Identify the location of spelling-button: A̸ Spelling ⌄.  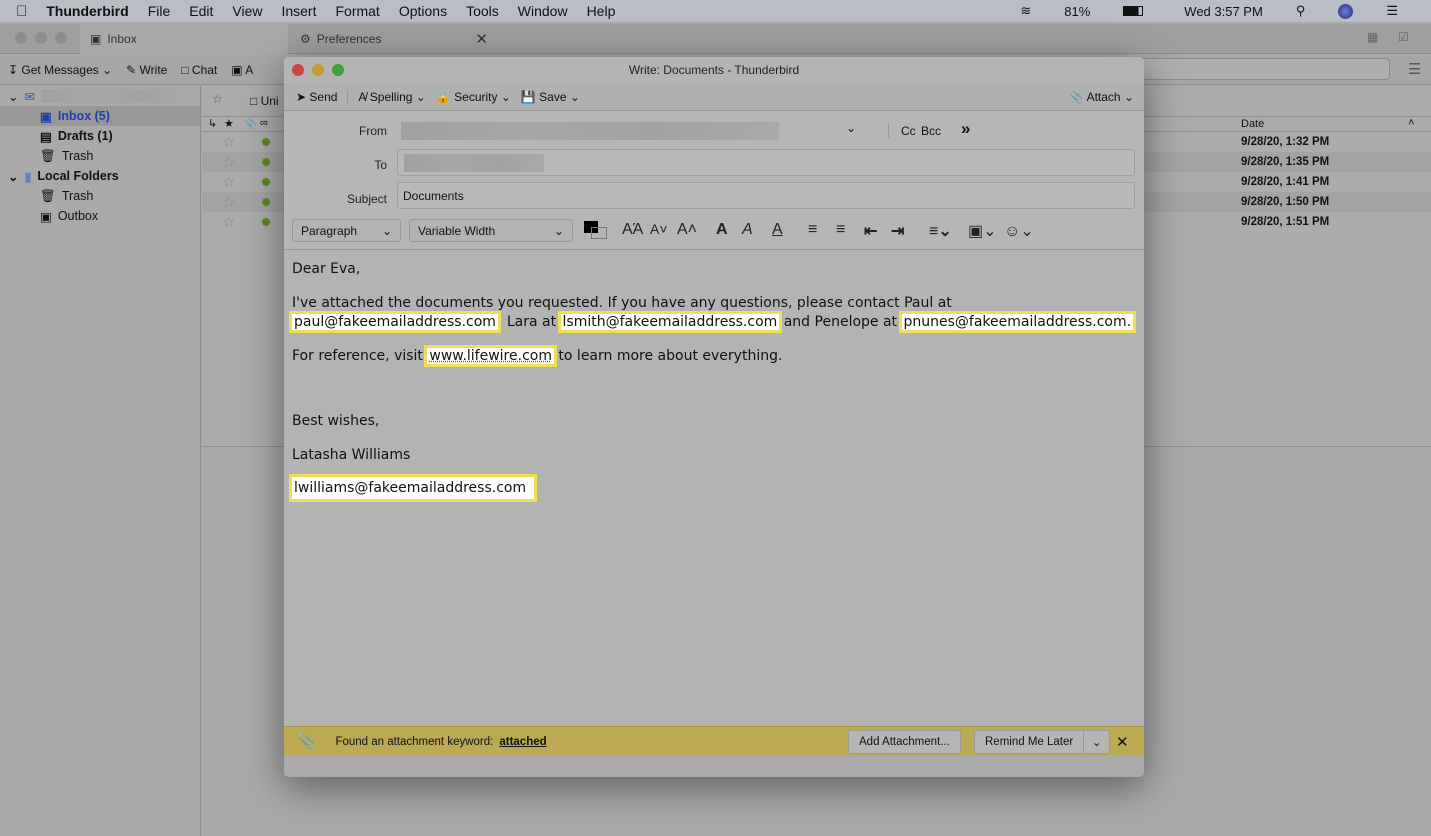
(391, 97).